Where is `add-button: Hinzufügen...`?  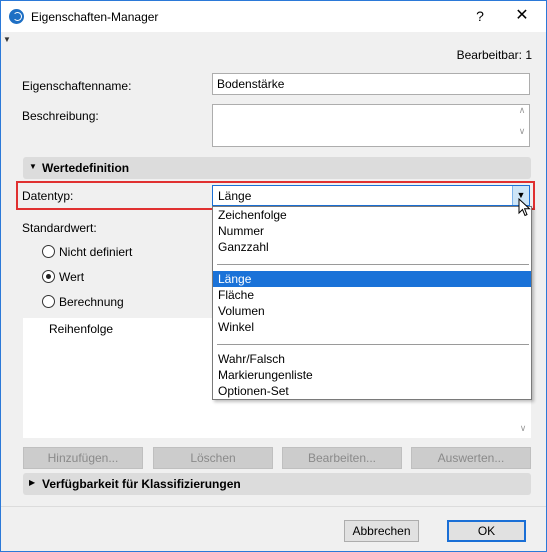 add-button: Hinzufügen... is located at coordinates (83, 458).